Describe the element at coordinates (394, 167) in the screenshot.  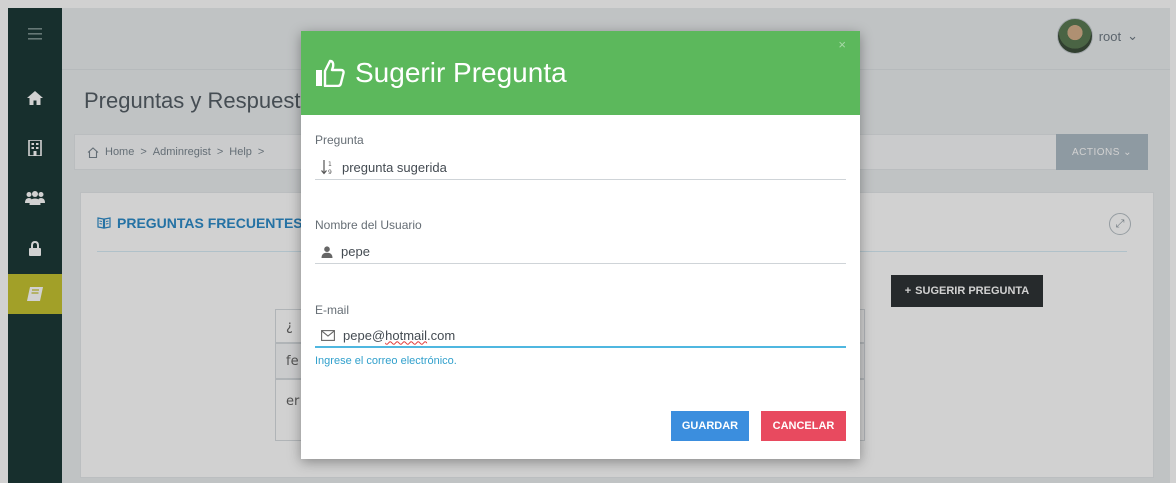
I see `question-value: pregunta sugerida` at that location.